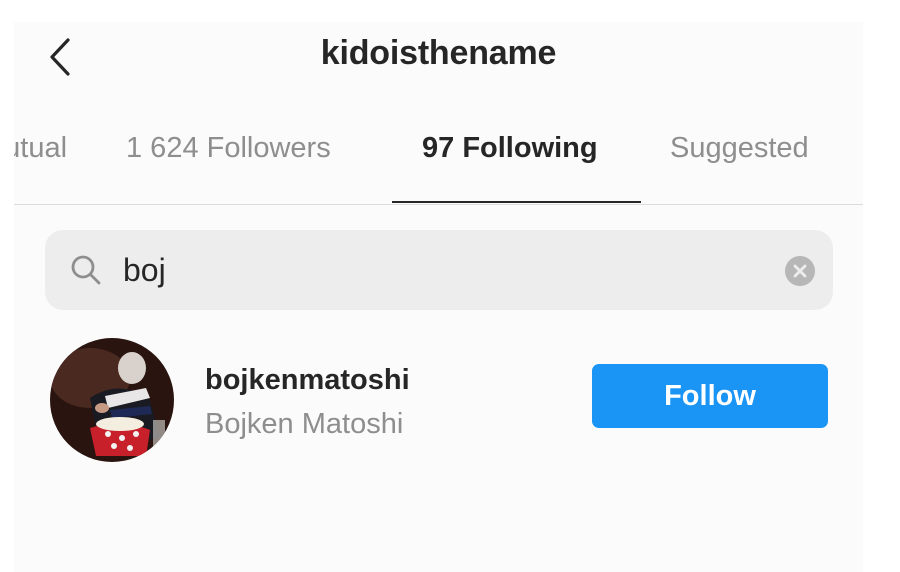 This screenshot has width=900, height=572. Describe the element at coordinates (40, 148) in the screenshot. I see `tab-mutual: Mutual` at that location.